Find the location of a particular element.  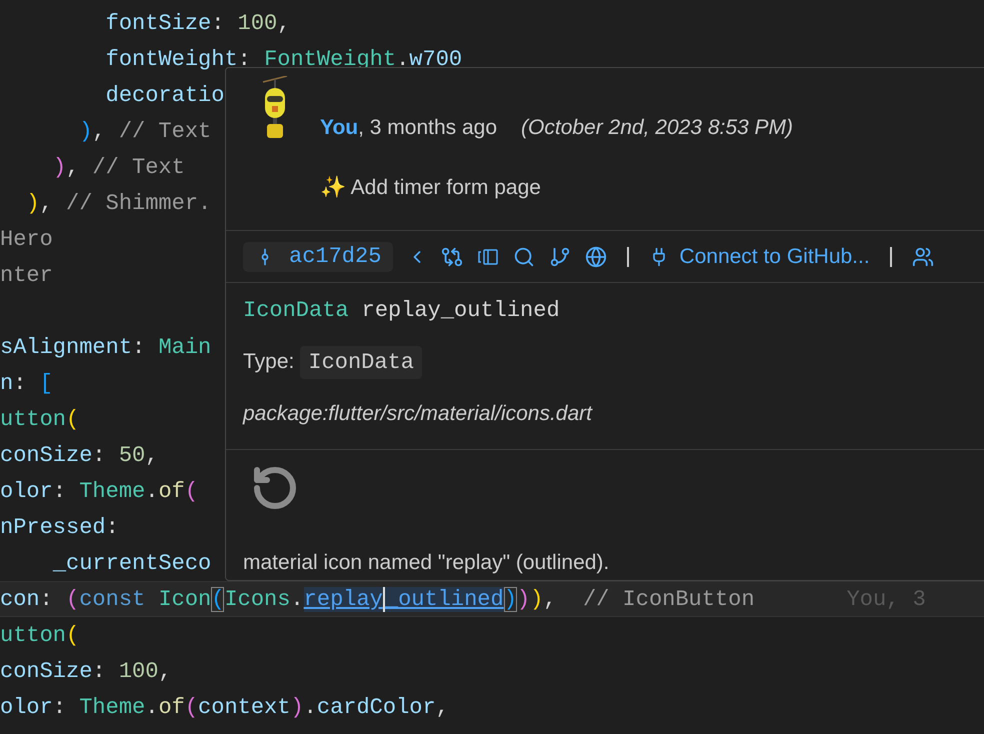

search-icon is located at coordinates (524, 257).